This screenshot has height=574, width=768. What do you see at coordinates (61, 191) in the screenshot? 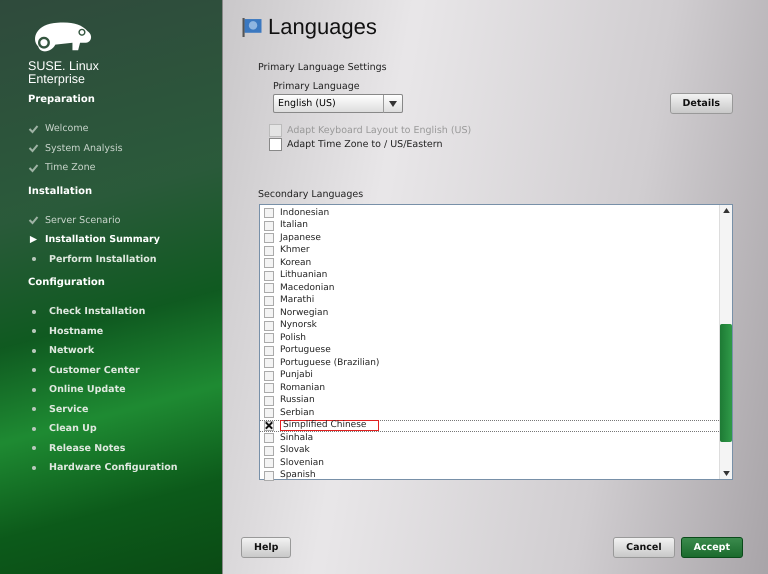
I see `section-heading: Installation` at bounding box center [61, 191].